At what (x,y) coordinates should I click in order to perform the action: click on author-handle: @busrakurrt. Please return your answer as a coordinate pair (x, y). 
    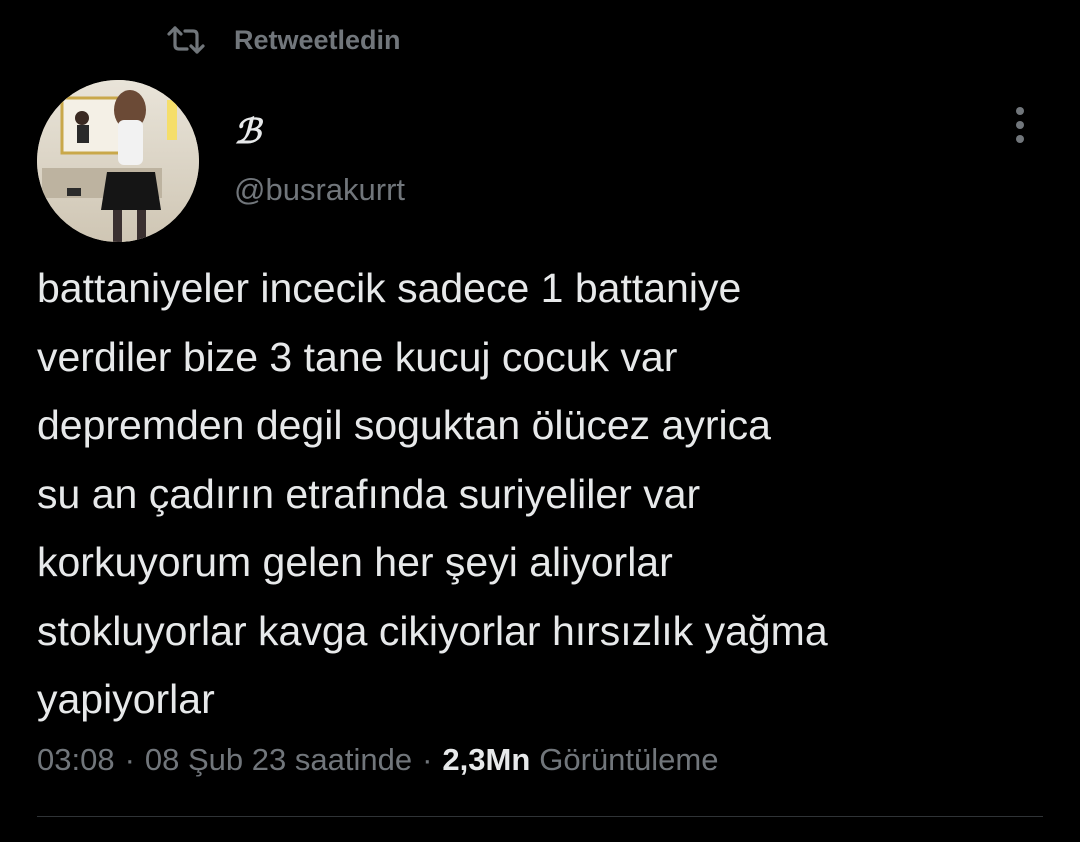
    Looking at the image, I should click on (319, 190).